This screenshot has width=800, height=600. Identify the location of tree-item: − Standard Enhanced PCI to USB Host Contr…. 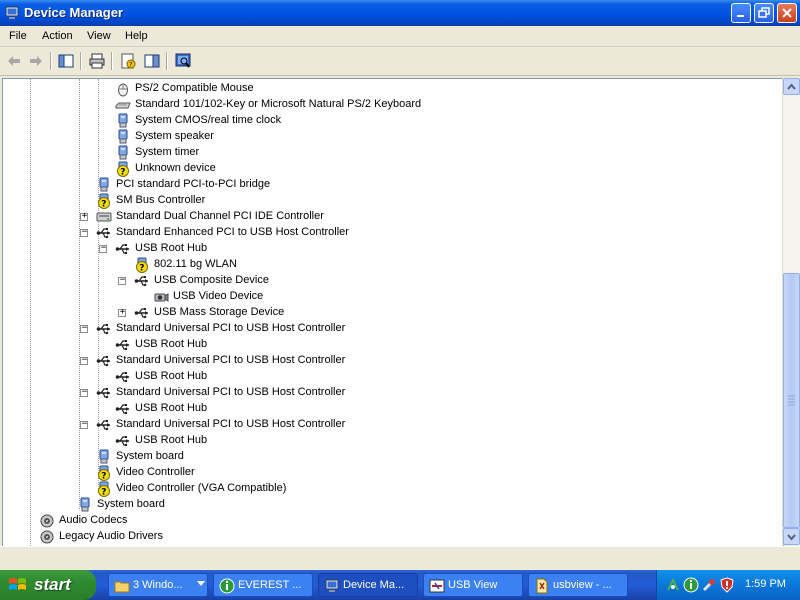
(388, 233).